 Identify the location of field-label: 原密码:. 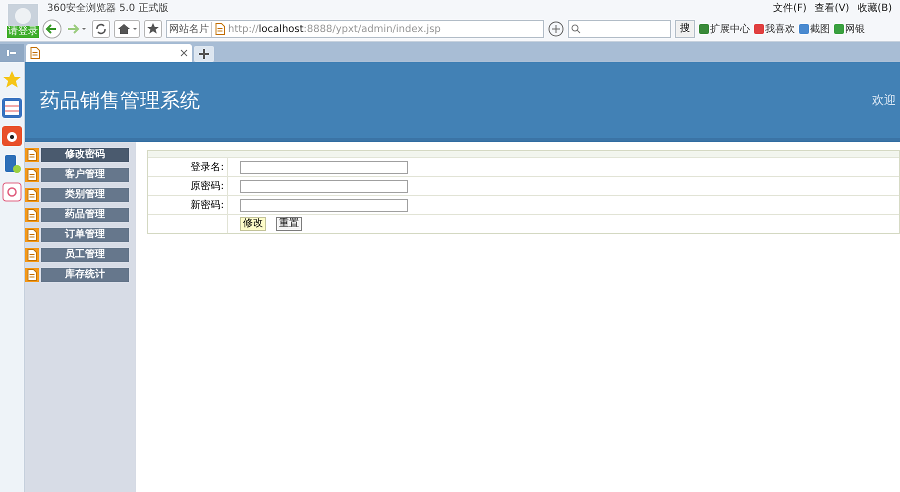
(188, 186).